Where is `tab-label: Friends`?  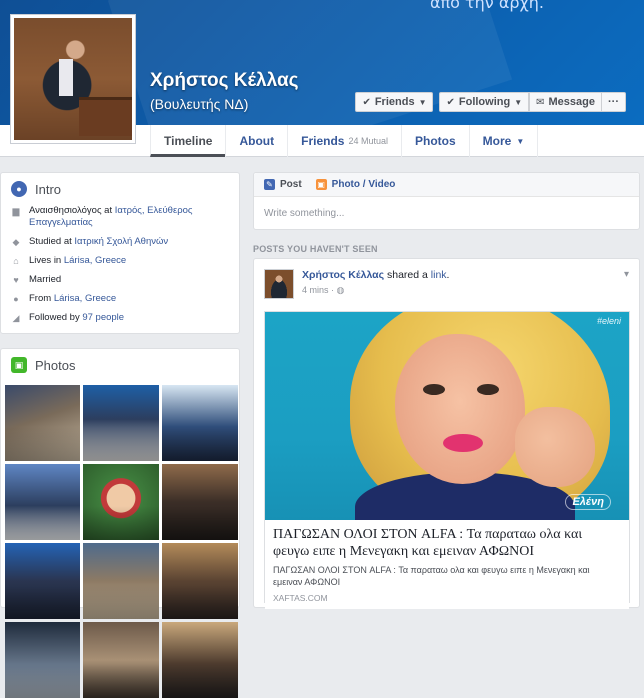
tab-label: Friends is located at coordinates (323, 141).